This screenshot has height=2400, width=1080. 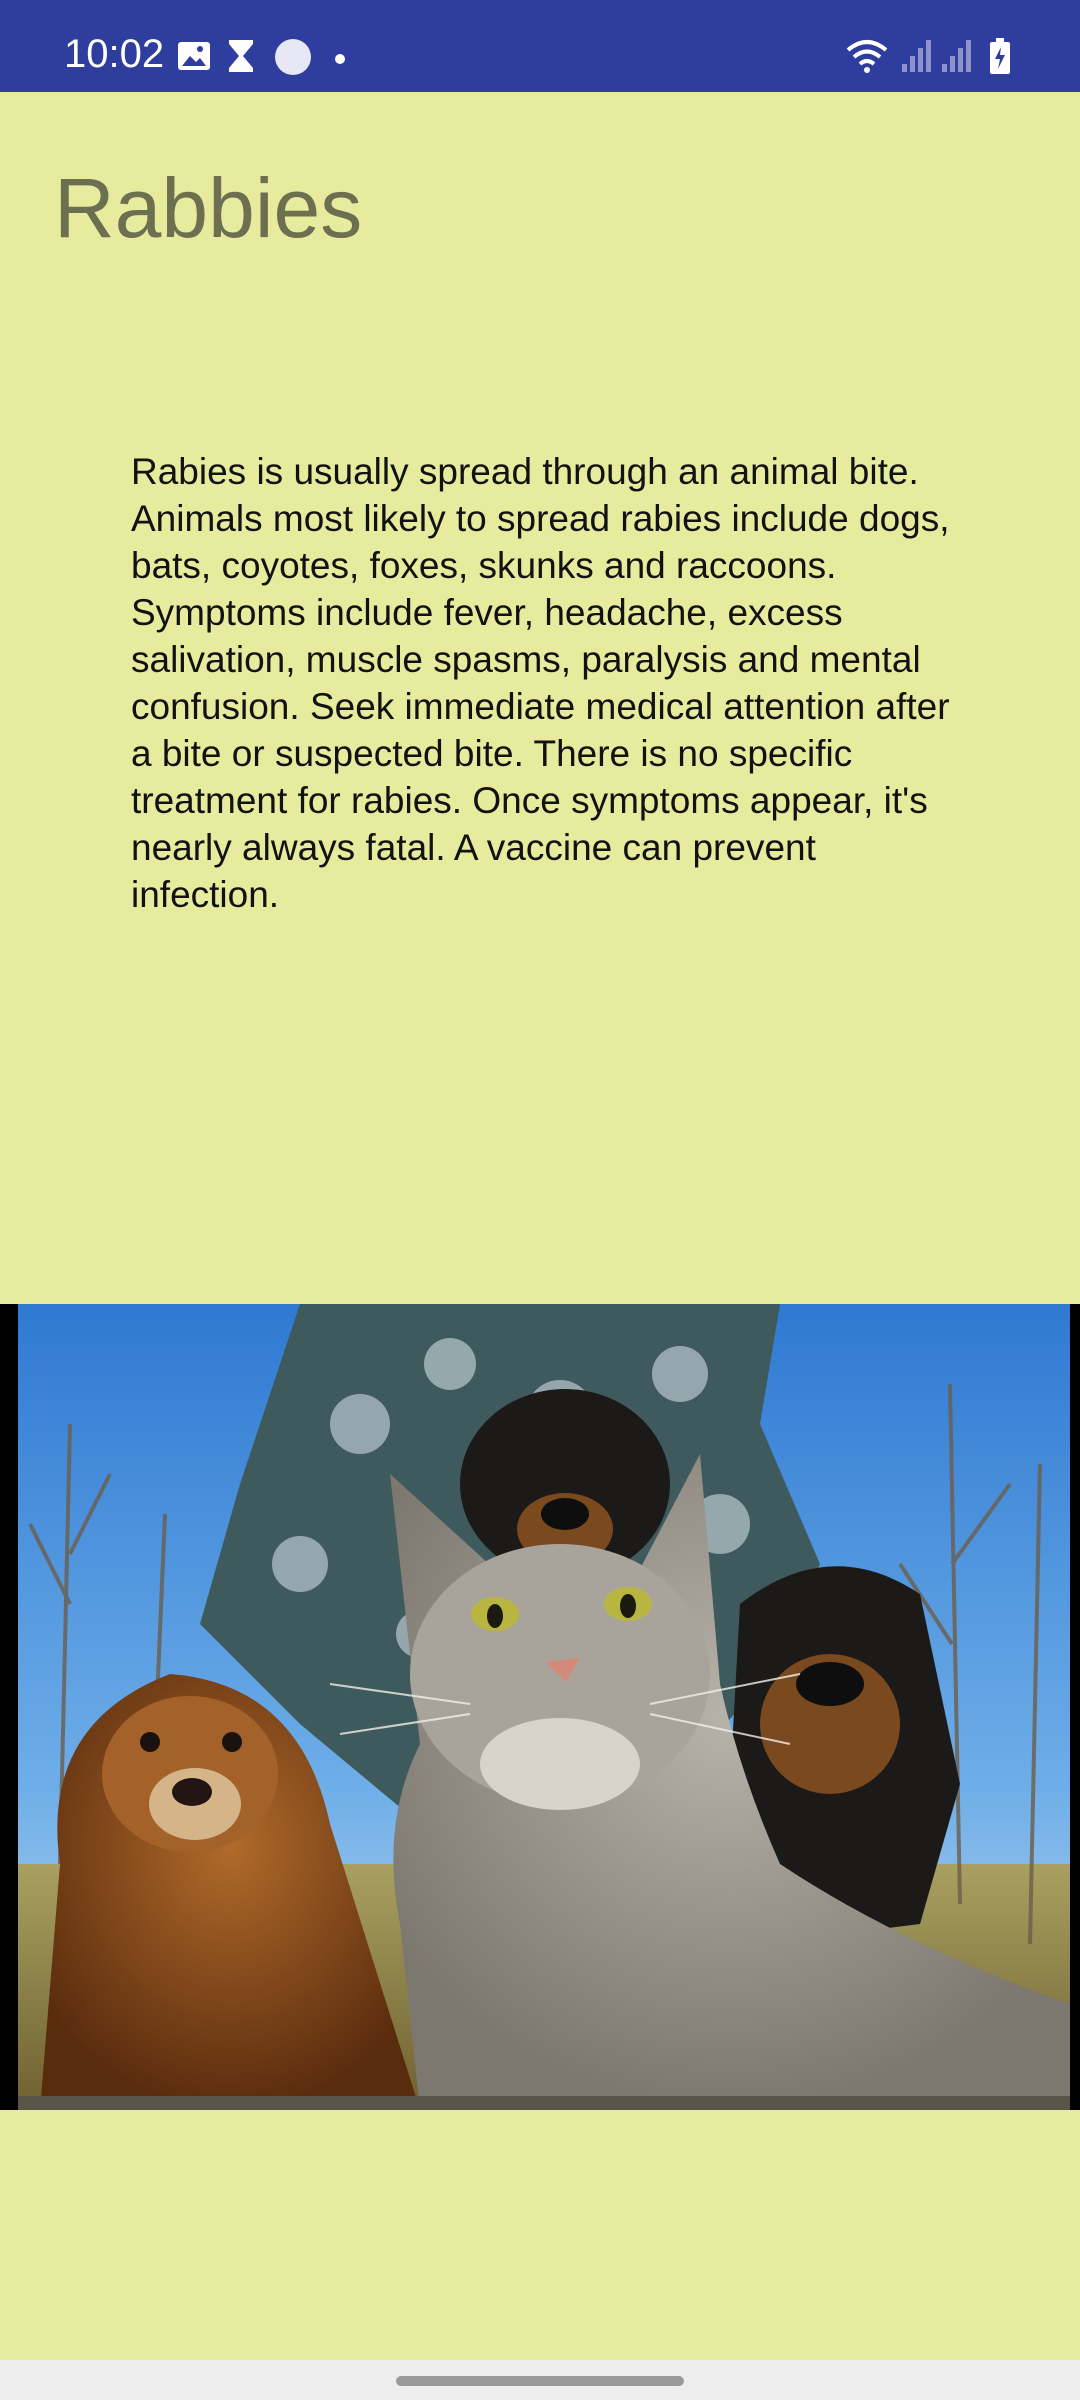 What do you see at coordinates (340, 59) in the screenshot?
I see `dot-icon` at bounding box center [340, 59].